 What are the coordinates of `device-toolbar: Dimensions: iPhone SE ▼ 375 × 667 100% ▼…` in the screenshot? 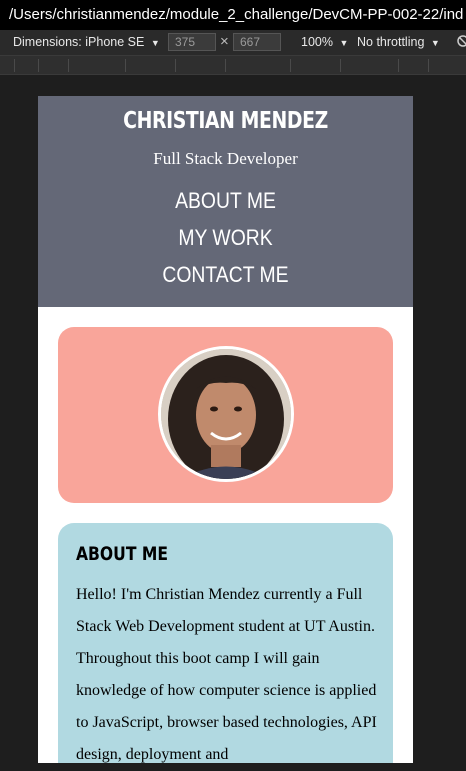 It's located at (233, 42).